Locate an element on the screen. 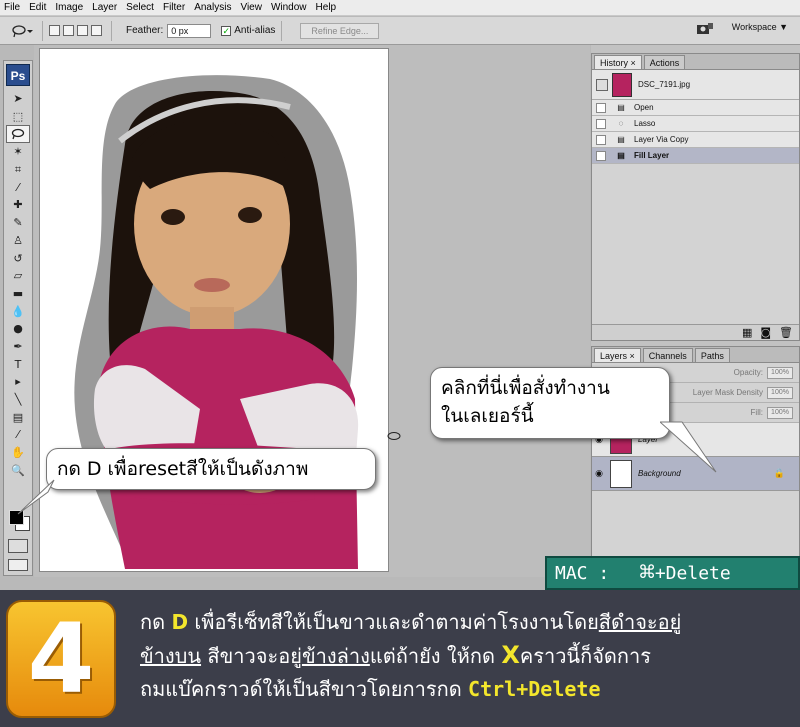  eyedropper-3d-tool-icon: ⁄ is located at coordinates (18, 435).